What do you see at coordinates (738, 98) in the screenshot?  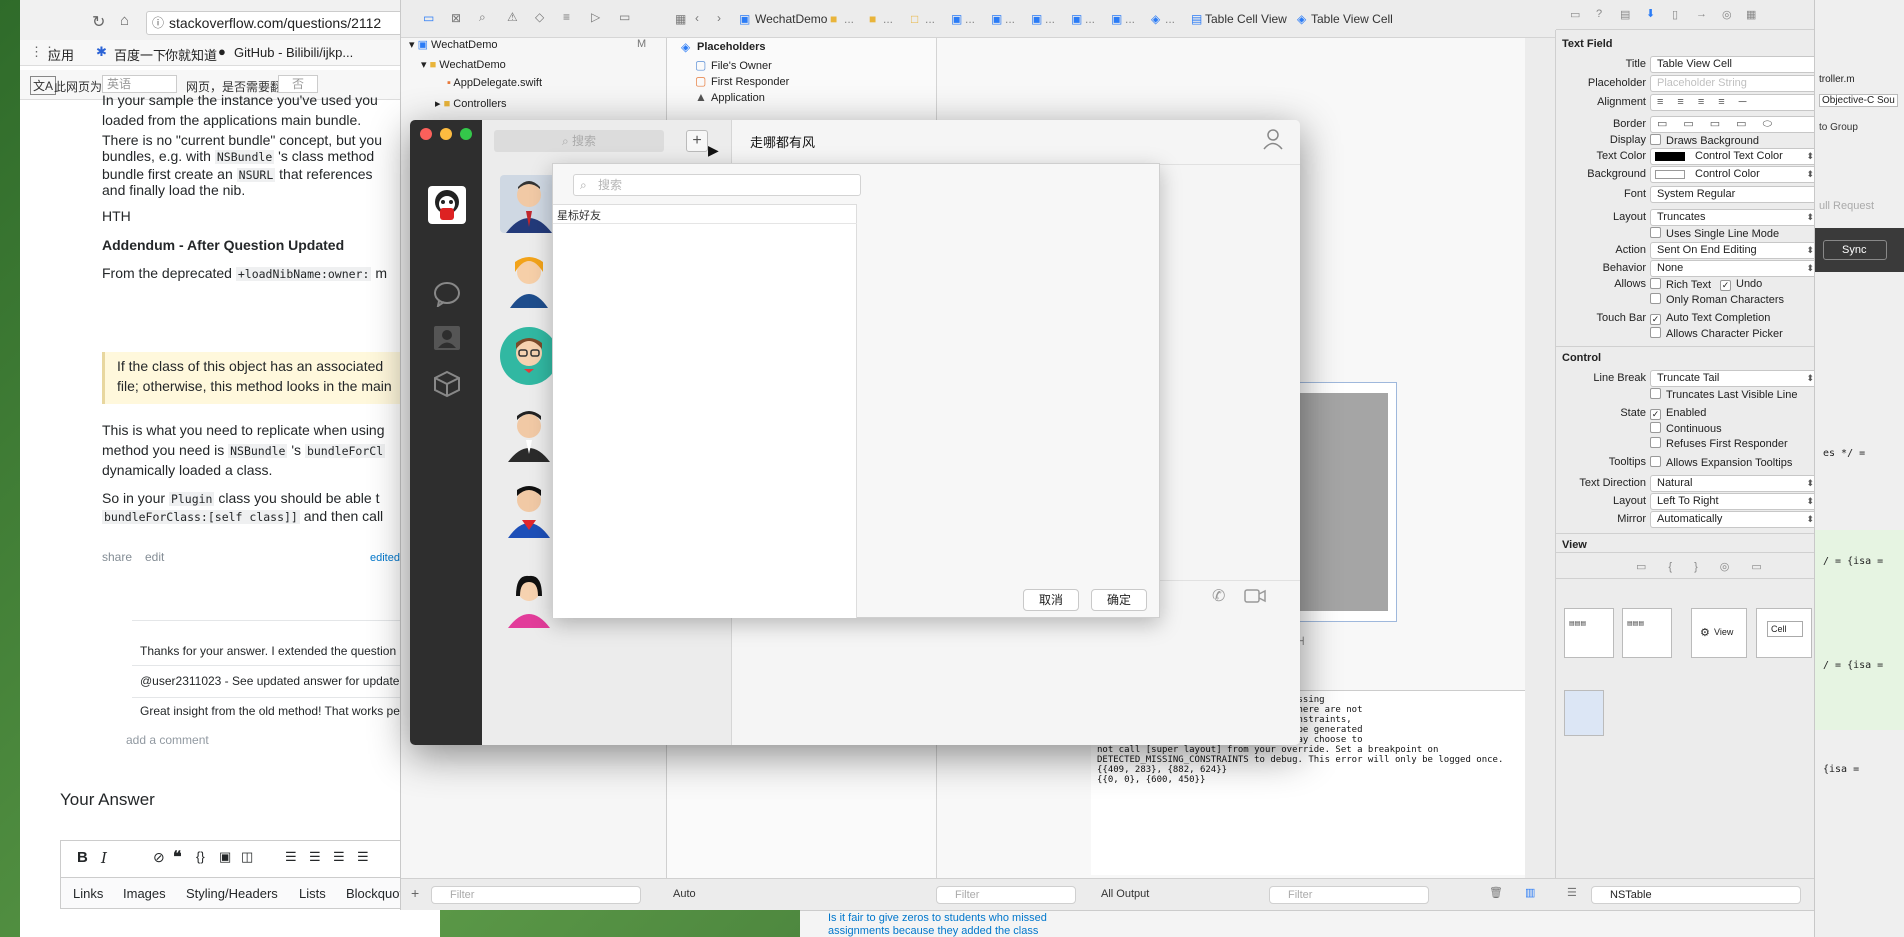 I see `outline-item: Application` at bounding box center [738, 98].